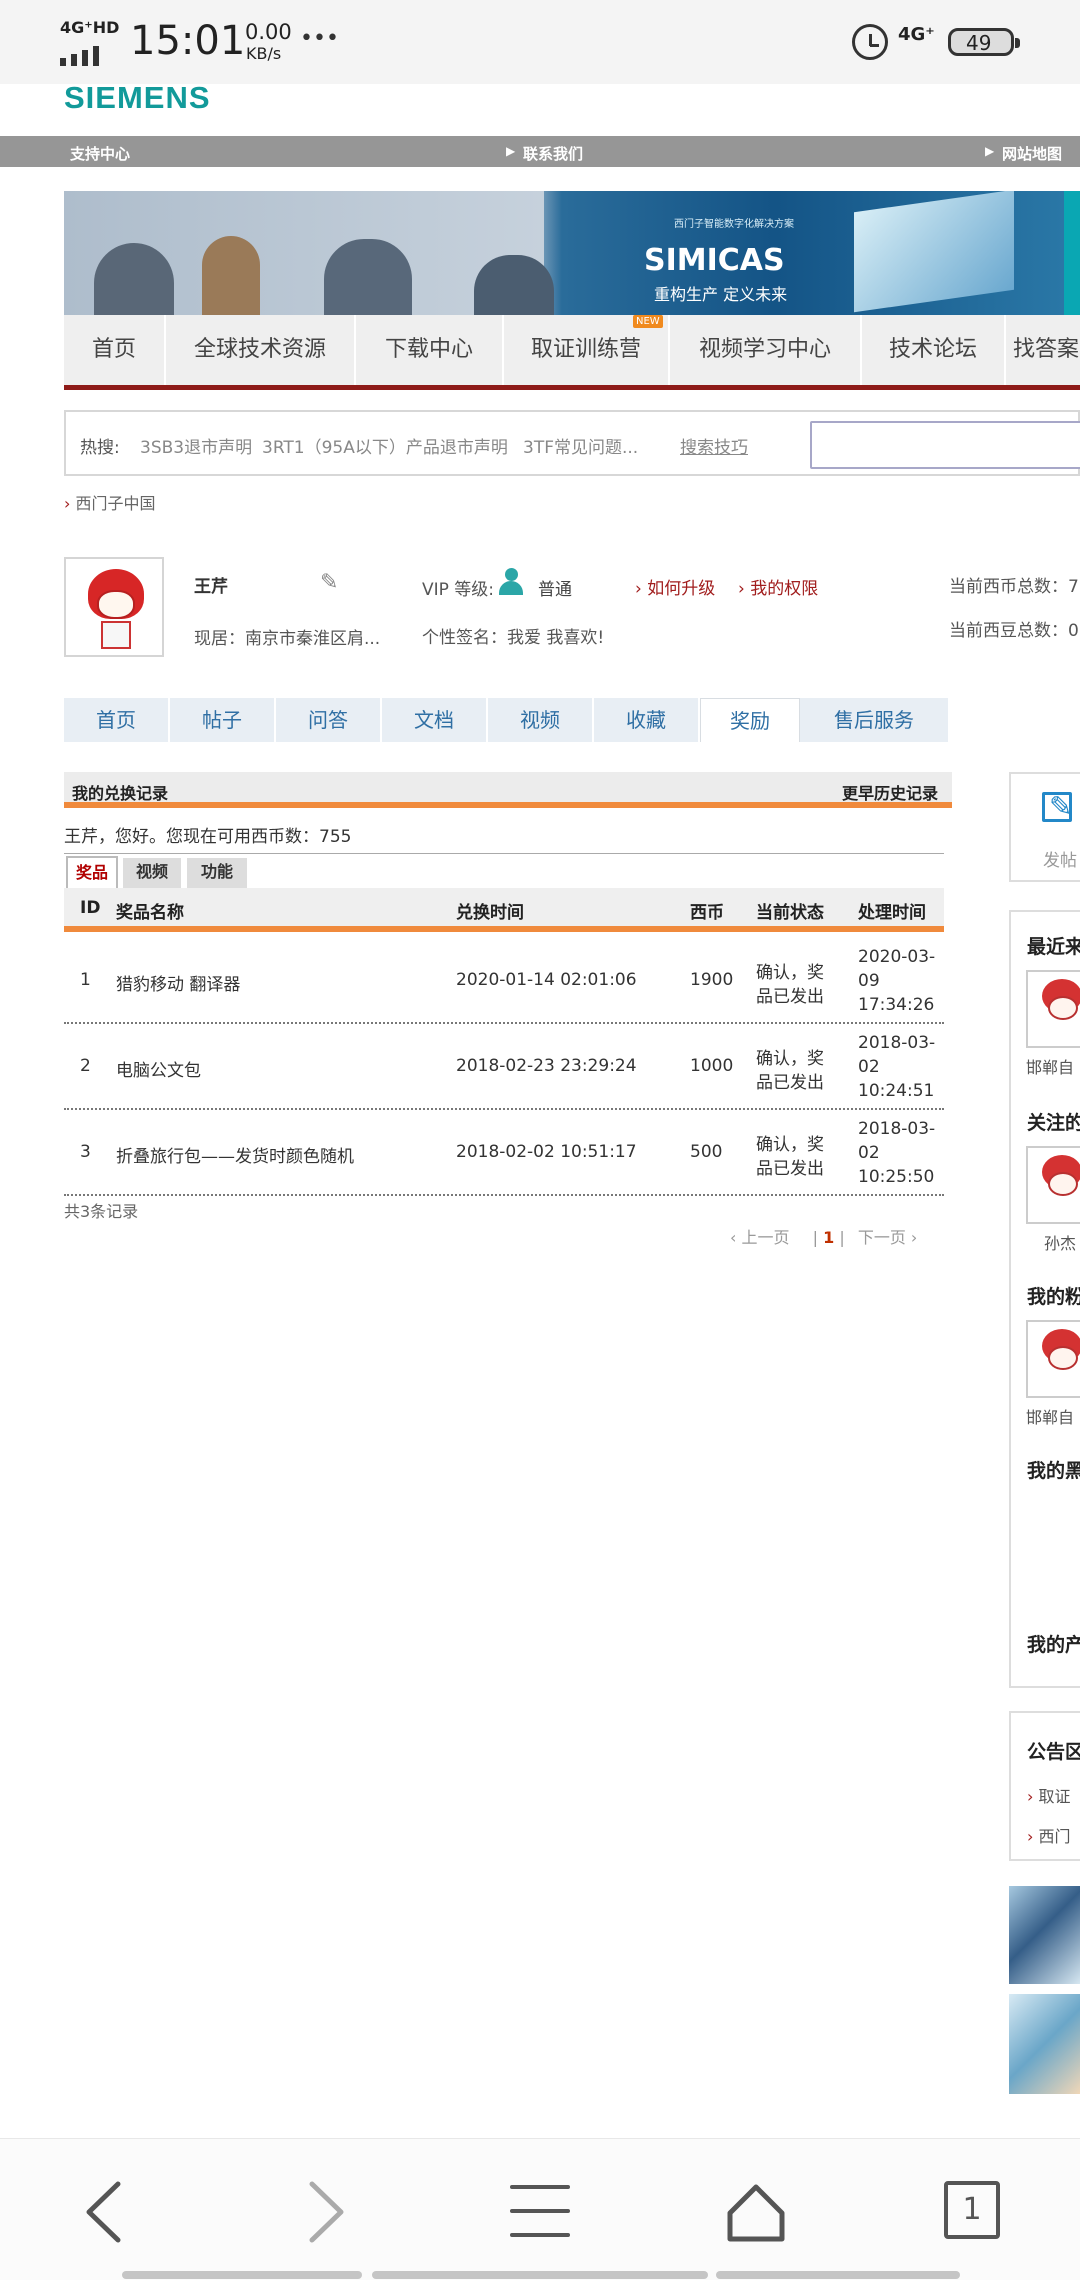 Image resolution: width=1080 pixels, height=2280 pixels. I want to click on more-icon: •••, so click(319, 38).